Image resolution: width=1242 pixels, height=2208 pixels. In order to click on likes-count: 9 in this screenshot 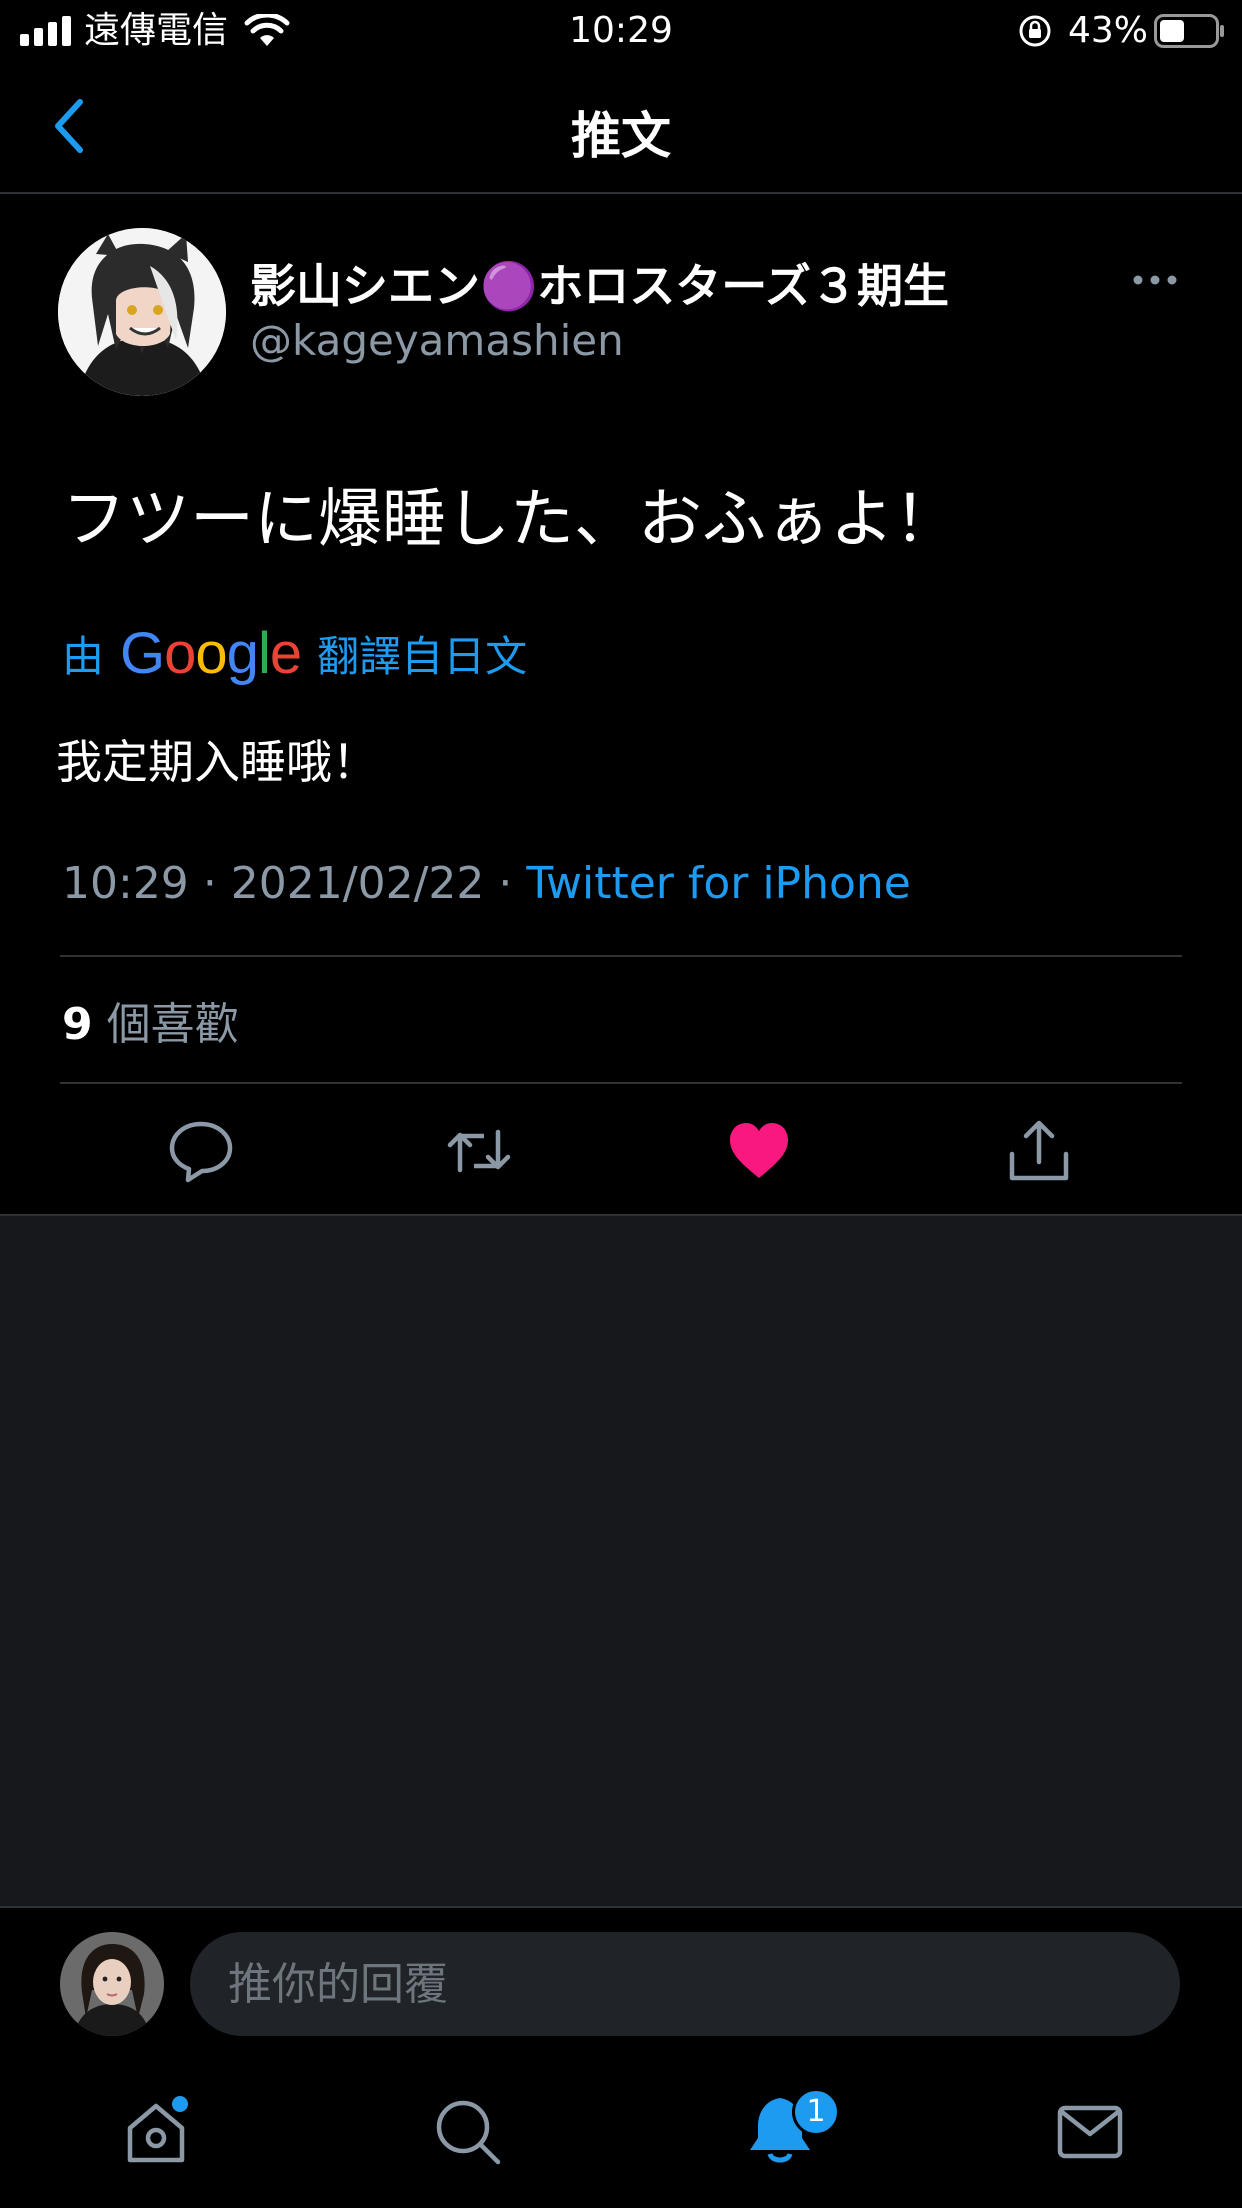, I will do `click(77, 1024)`.